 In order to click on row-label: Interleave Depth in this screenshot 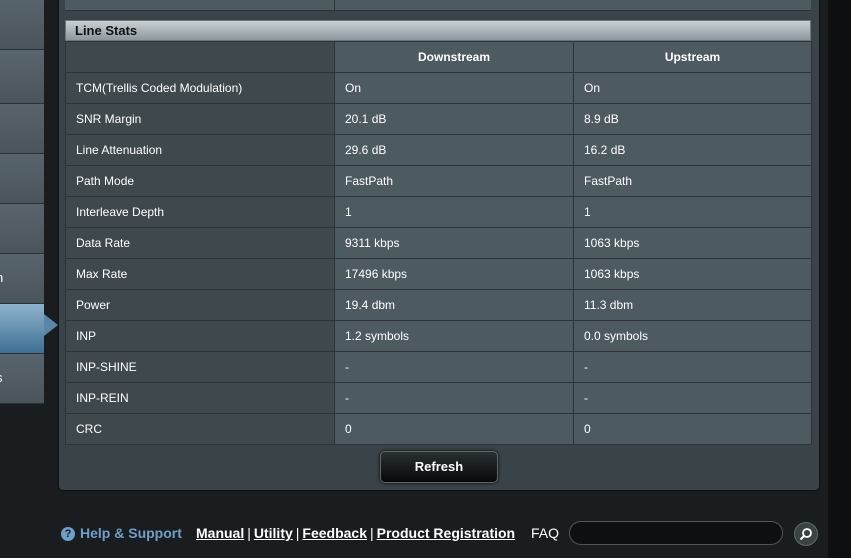, I will do `click(200, 212)`.